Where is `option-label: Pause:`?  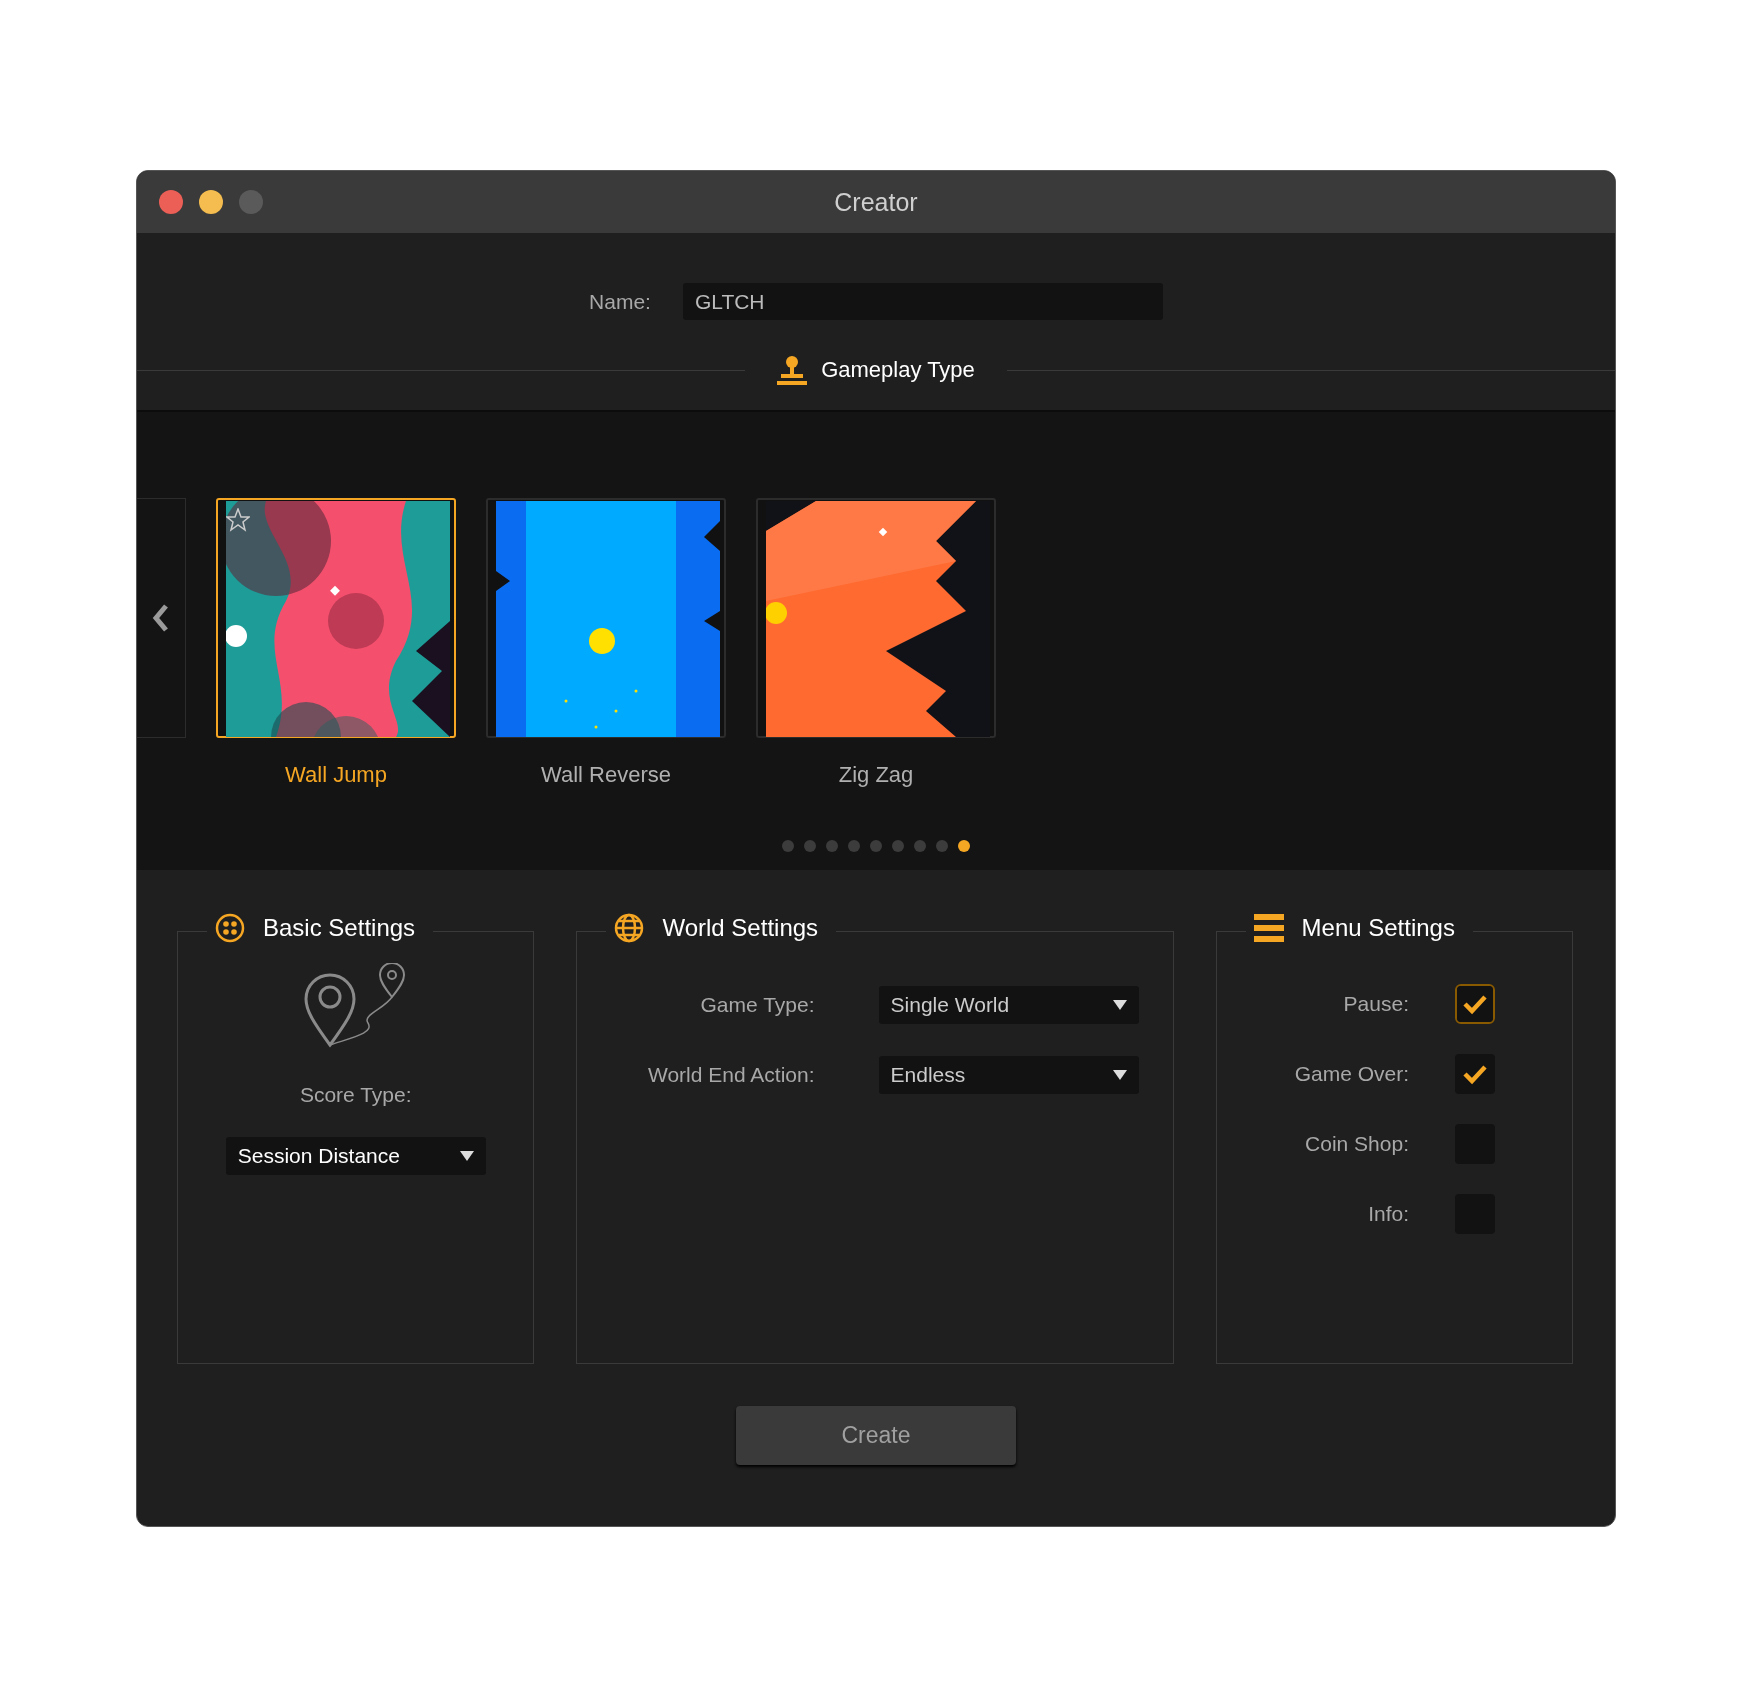 option-label: Pause: is located at coordinates (1376, 1004).